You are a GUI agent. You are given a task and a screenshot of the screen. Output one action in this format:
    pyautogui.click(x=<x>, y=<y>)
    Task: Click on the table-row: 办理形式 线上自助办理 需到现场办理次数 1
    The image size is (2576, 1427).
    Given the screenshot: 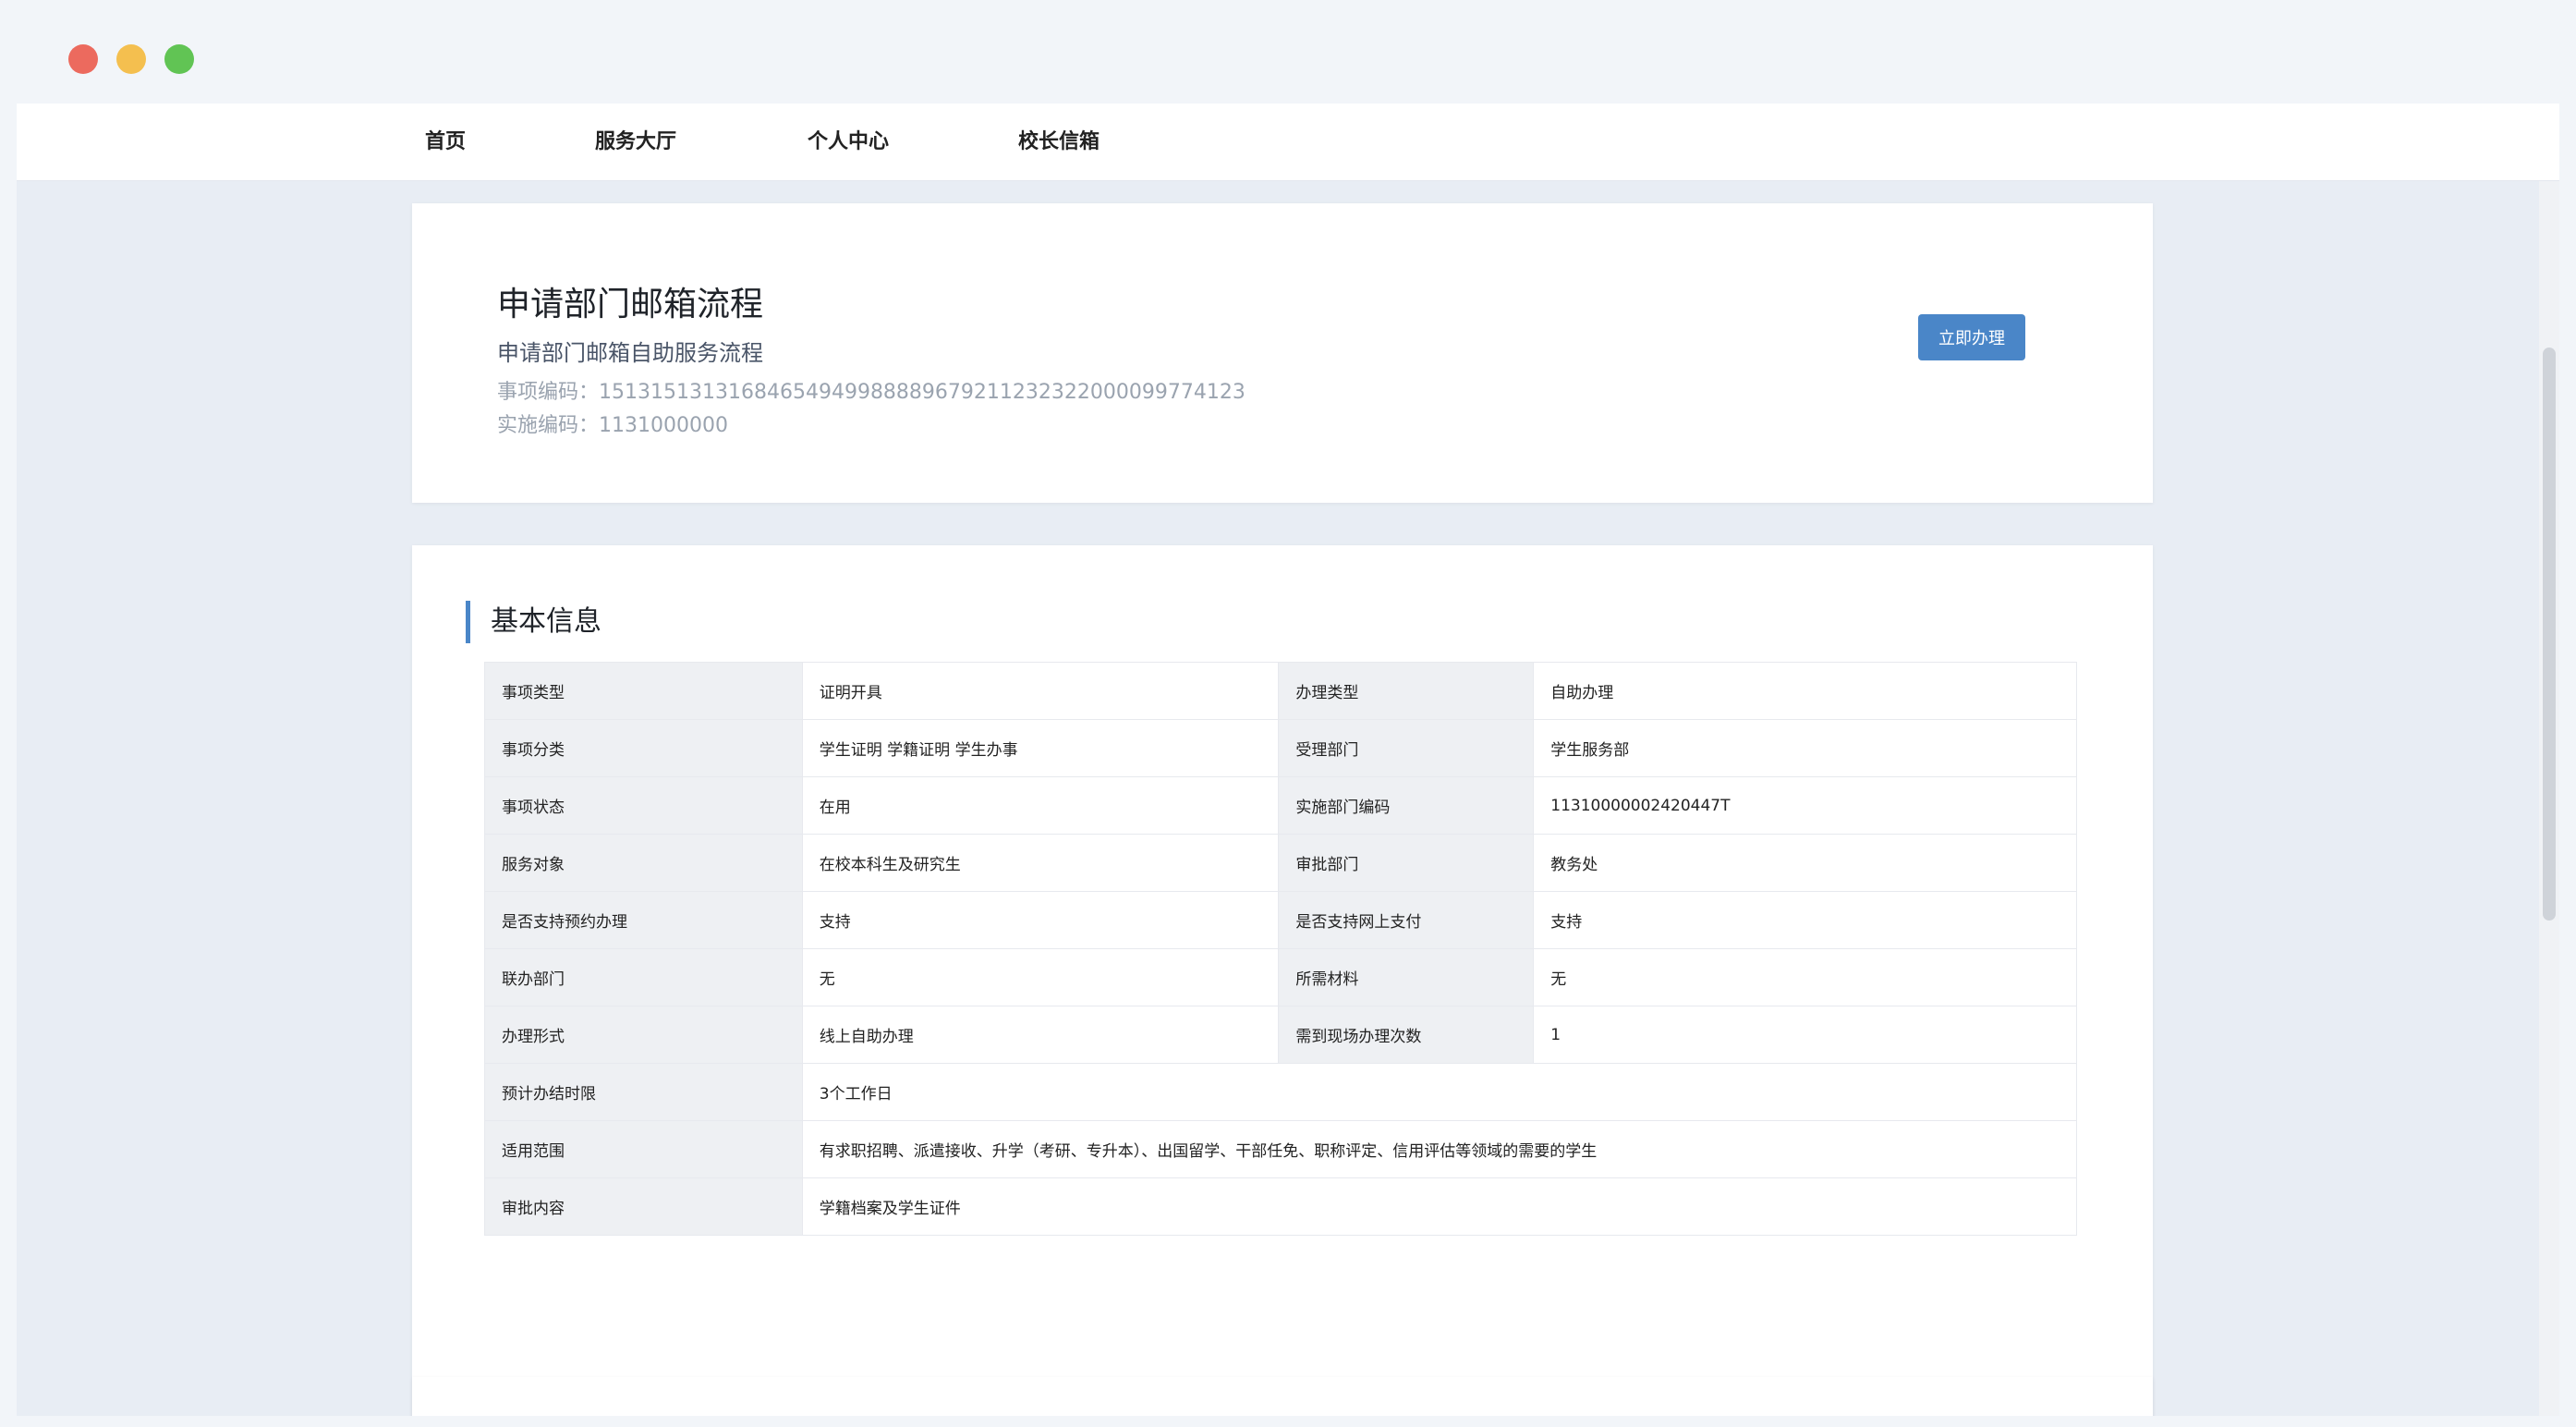 What is the action you would take?
    pyautogui.click(x=1280, y=1035)
    